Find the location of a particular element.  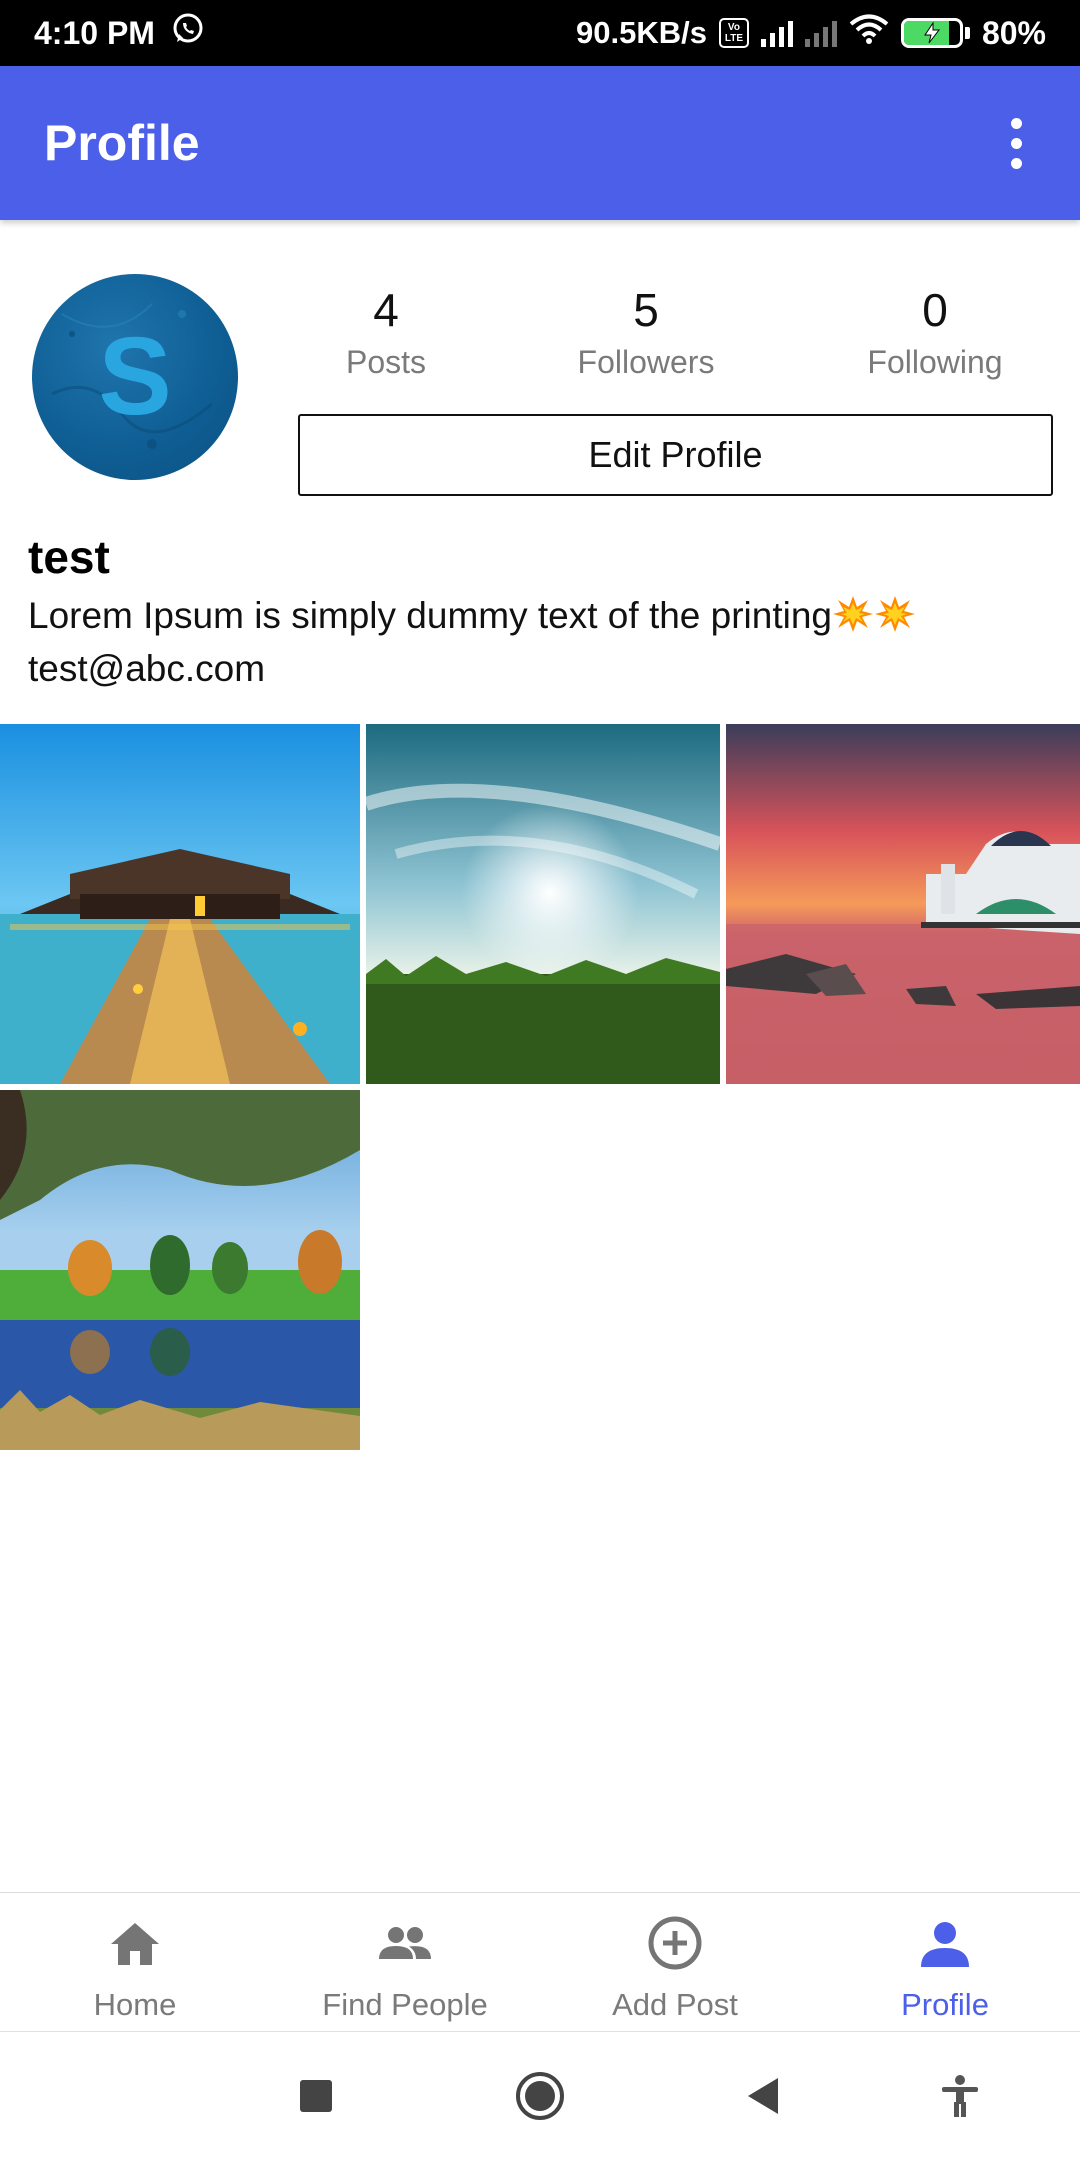

avatar: S is located at coordinates (135, 377).